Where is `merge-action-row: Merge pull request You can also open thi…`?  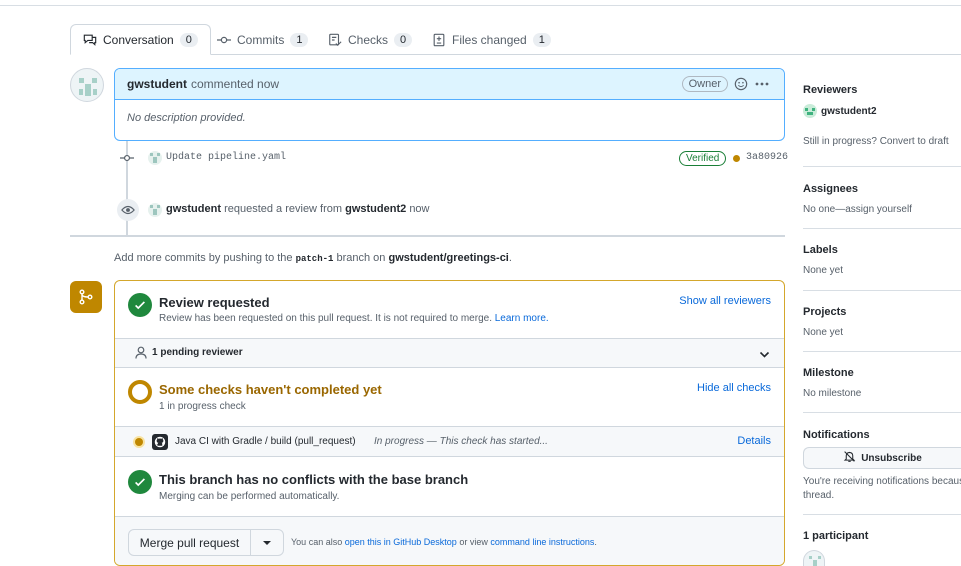 merge-action-row: Merge pull request You can also open thi… is located at coordinates (449, 541).